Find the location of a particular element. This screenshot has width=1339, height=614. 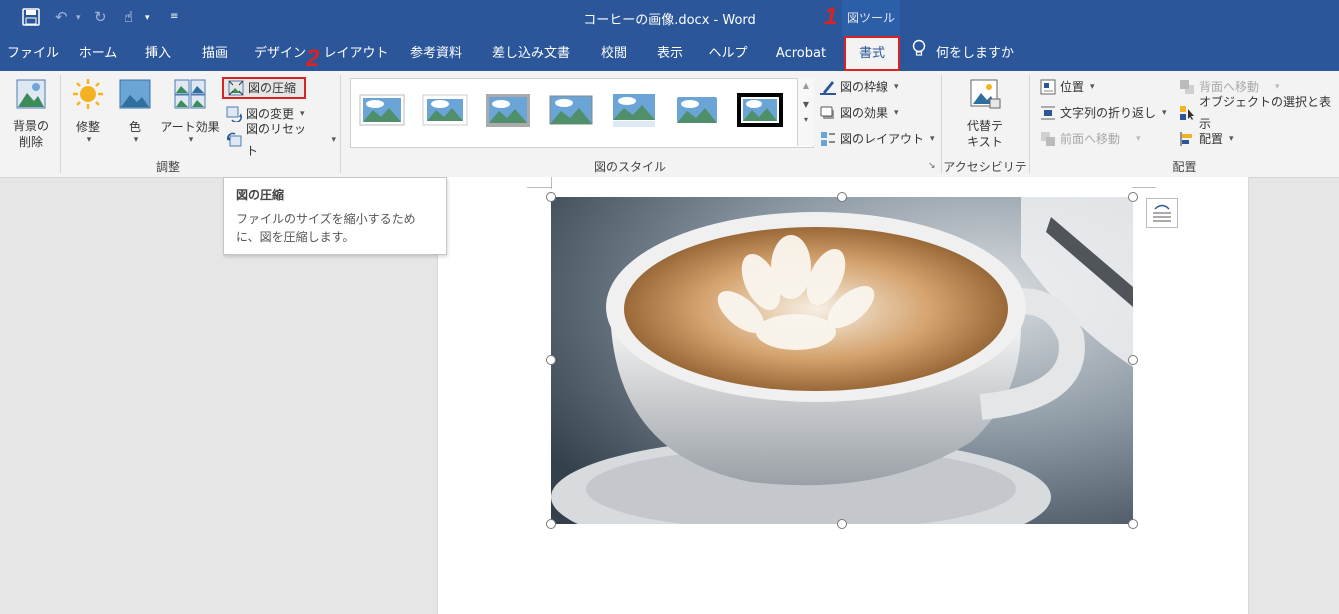

tab-acrobat: Acrobat is located at coordinates (801, 53).